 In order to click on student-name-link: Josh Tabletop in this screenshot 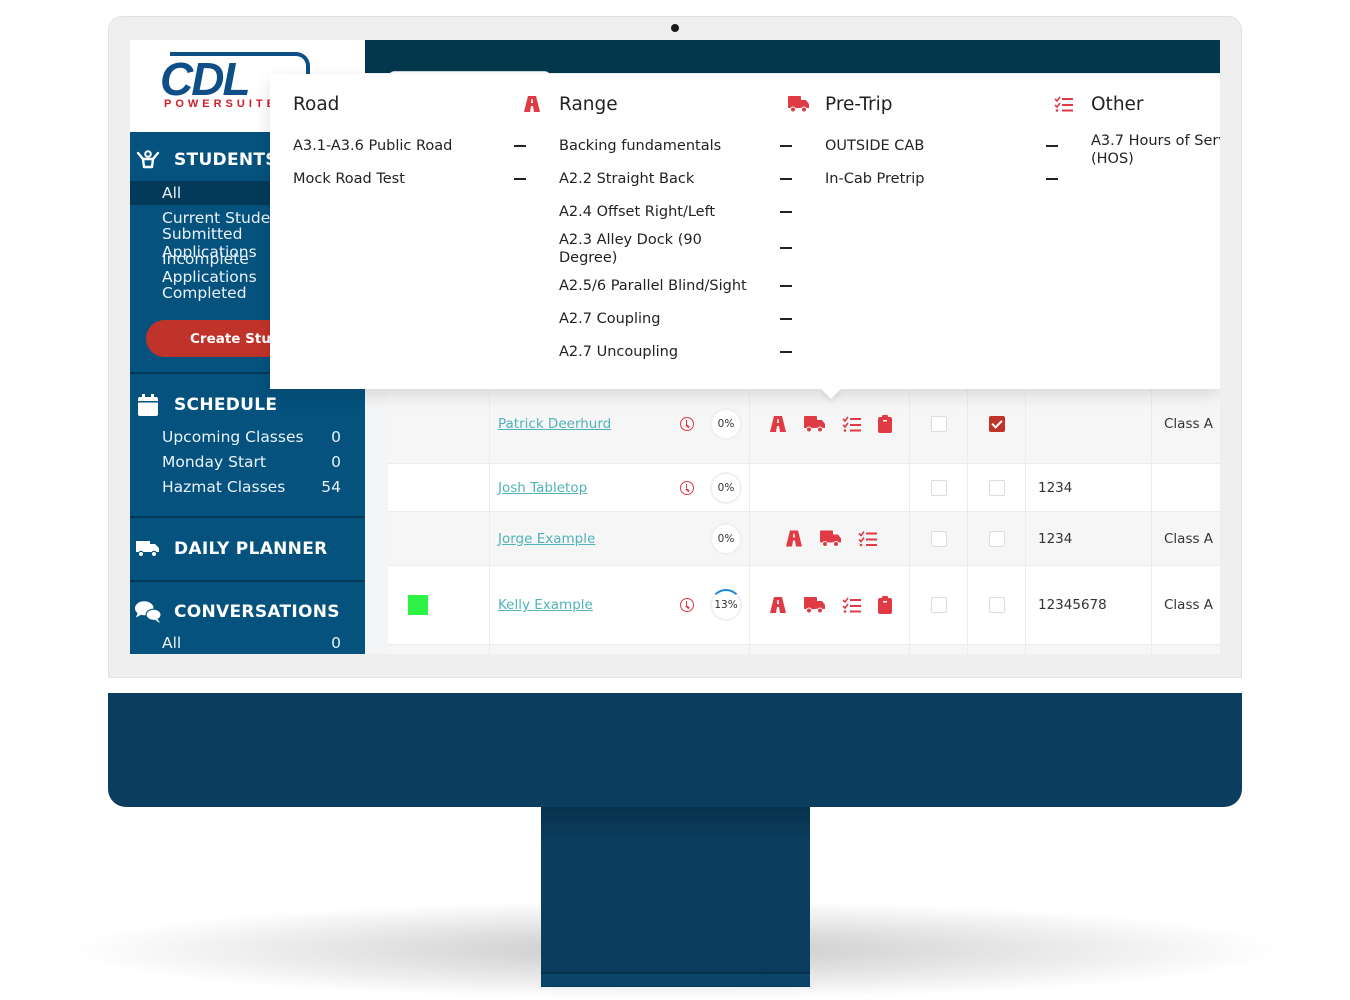, I will do `click(542, 488)`.